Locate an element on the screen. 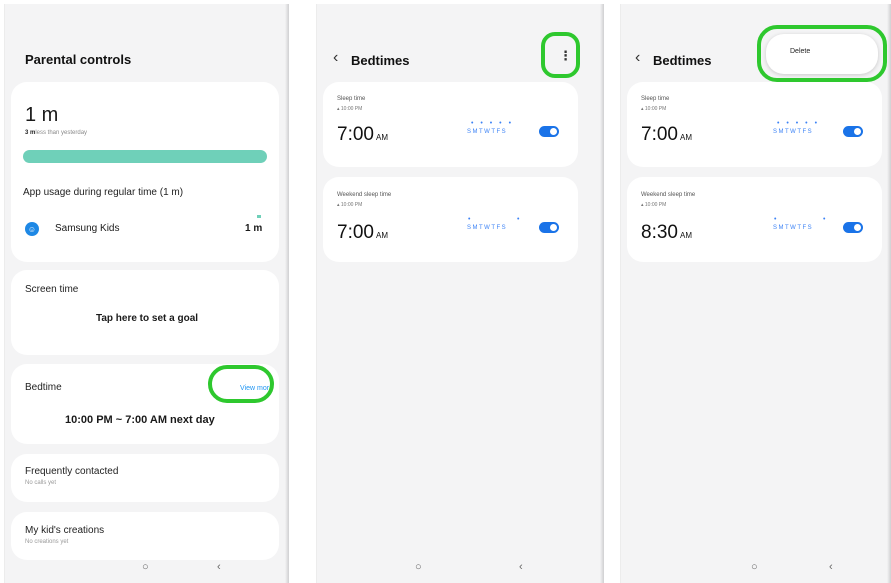  no-calls-text: No calls yet is located at coordinates (41, 483).